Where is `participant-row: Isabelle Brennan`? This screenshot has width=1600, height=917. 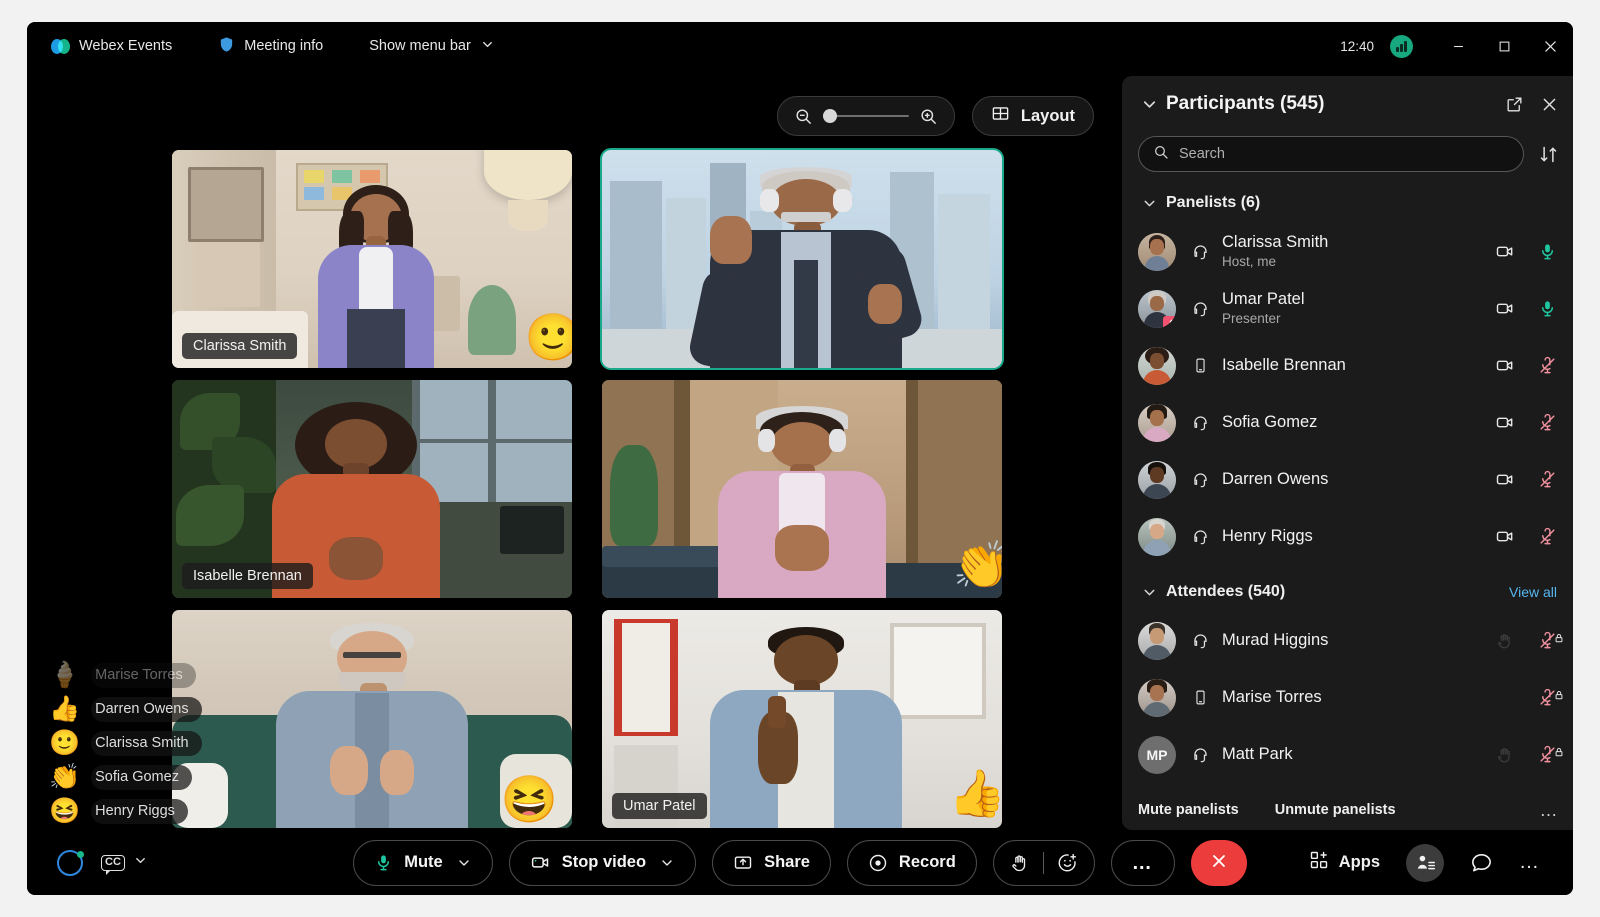
participant-row: Isabelle Brennan is located at coordinates (1347, 365).